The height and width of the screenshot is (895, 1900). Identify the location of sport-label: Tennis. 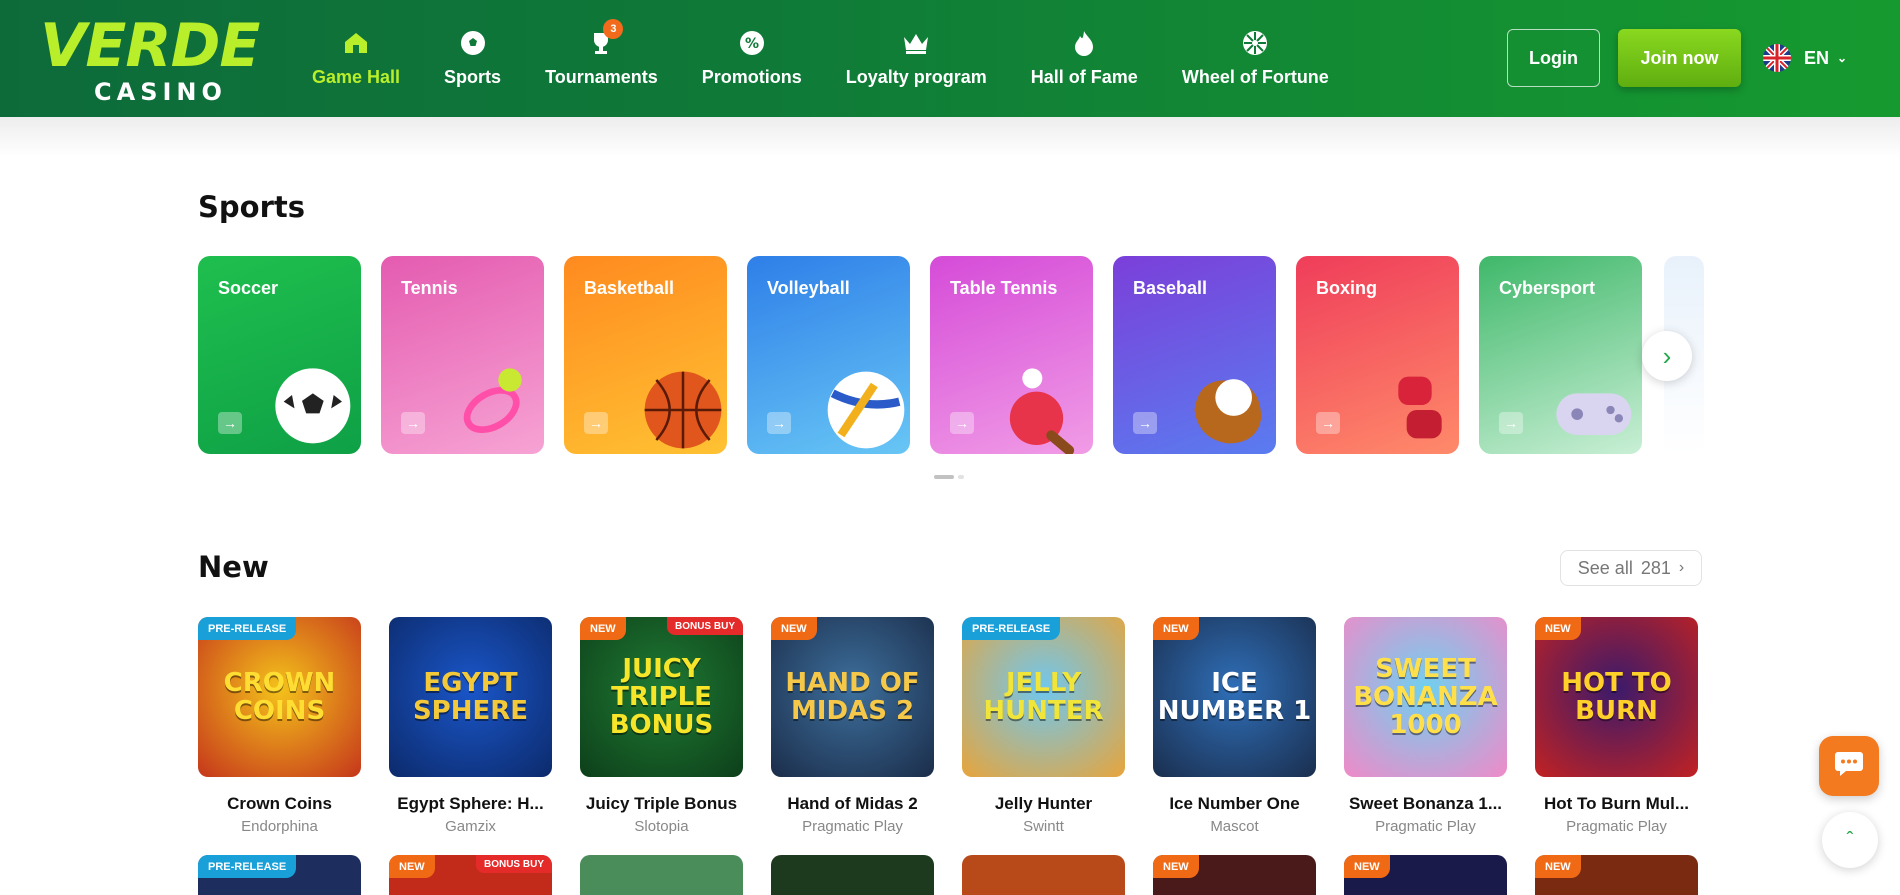
(429, 288).